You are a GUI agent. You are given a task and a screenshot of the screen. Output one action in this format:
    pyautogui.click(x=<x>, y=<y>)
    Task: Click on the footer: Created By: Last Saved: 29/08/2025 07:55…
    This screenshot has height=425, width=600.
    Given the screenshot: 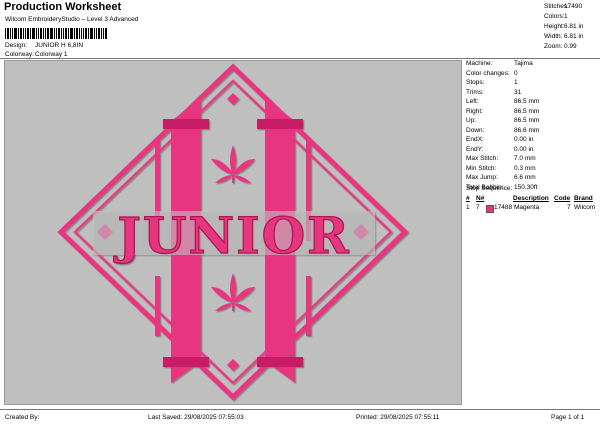 What is the action you would take?
    pyautogui.click(x=300, y=417)
    